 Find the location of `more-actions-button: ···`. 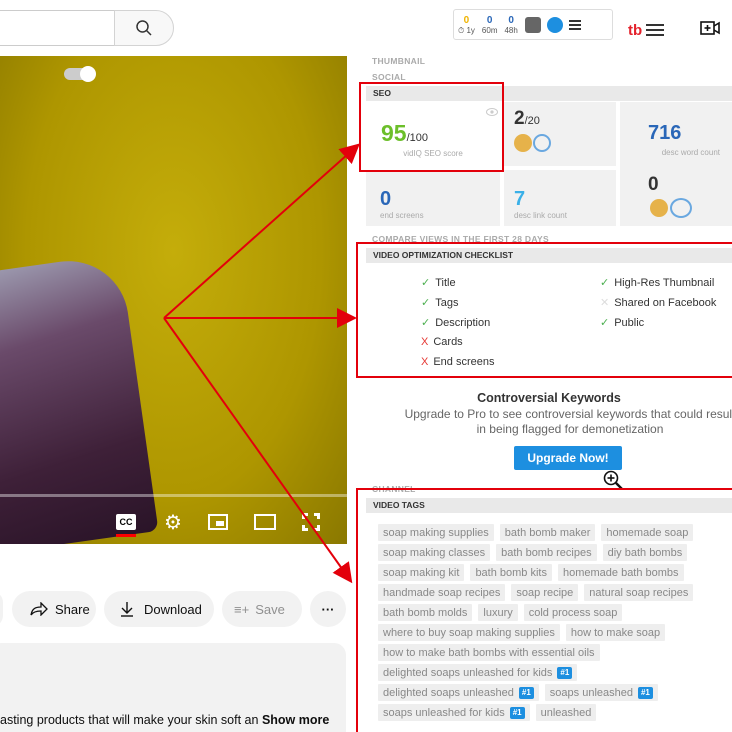

more-actions-button: ··· is located at coordinates (328, 609).